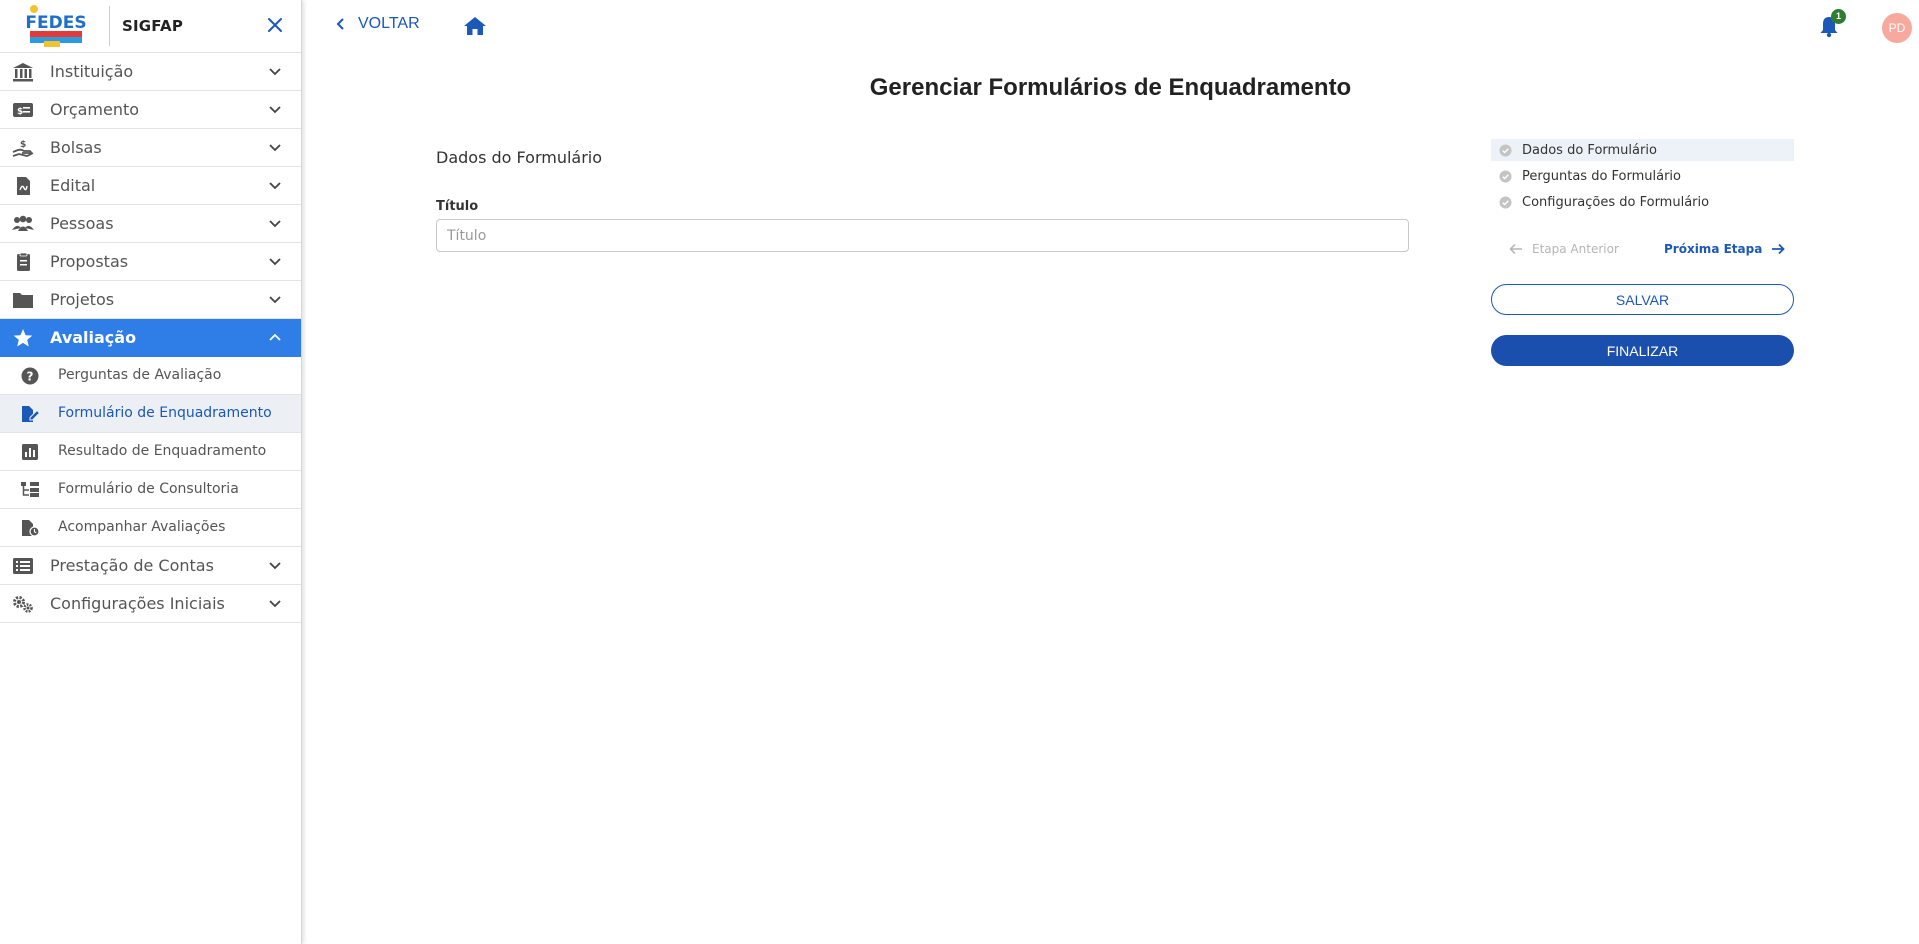 The height and width of the screenshot is (944, 1919). What do you see at coordinates (89, 261) in the screenshot?
I see `sidebar-item-label: Propostas` at bounding box center [89, 261].